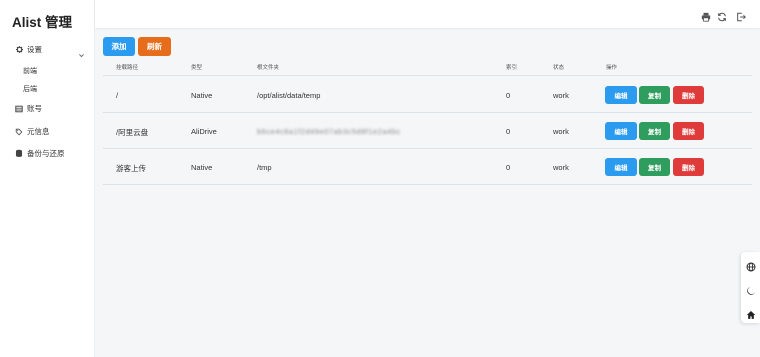 The height and width of the screenshot is (357, 760). I want to click on moon-icon, so click(751, 292).